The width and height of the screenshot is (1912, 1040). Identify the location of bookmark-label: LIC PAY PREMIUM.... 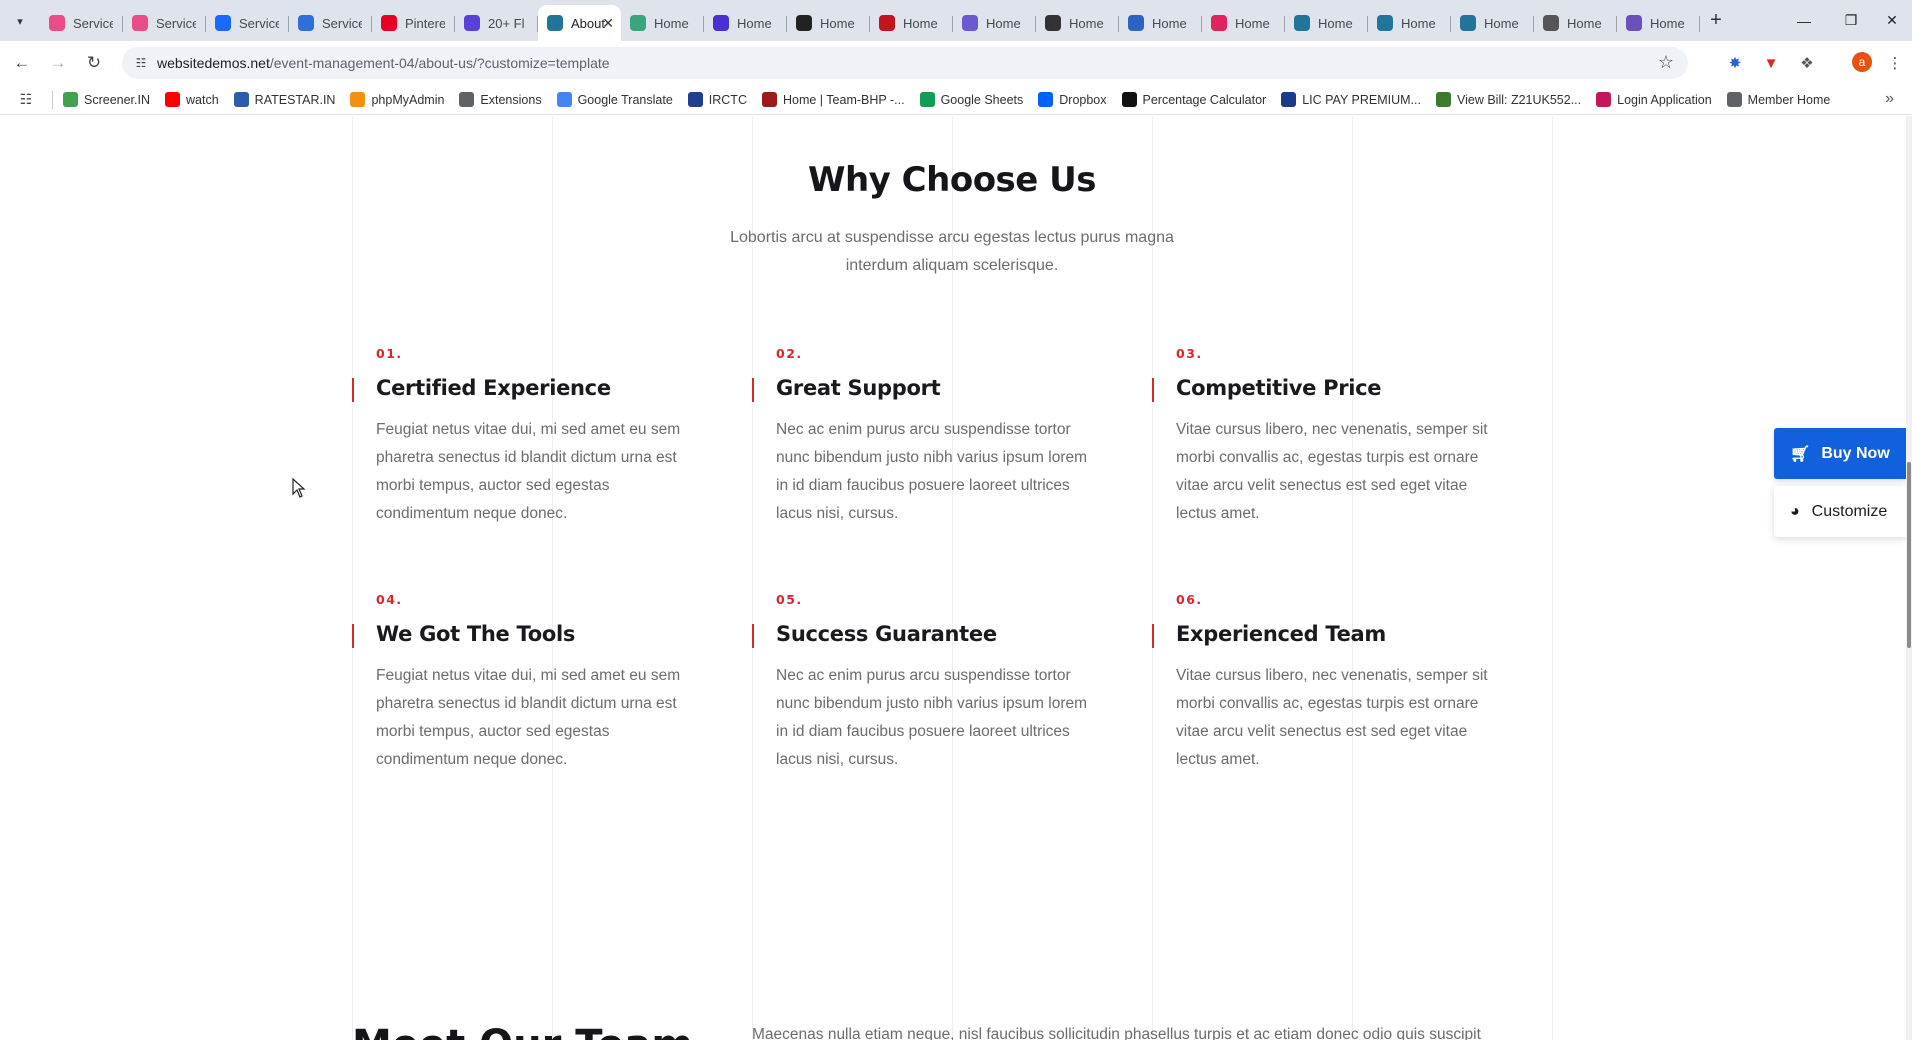
(1361, 99).